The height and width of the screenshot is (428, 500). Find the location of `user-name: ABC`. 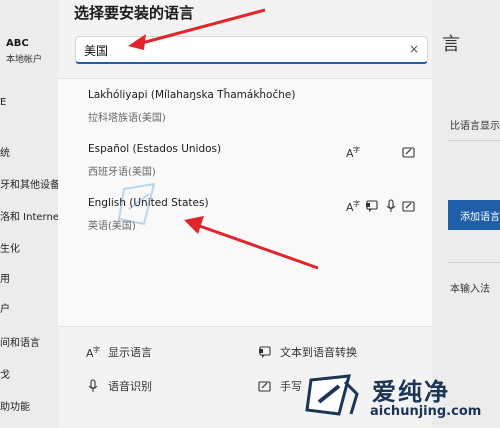

user-name: ABC is located at coordinates (17, 43).